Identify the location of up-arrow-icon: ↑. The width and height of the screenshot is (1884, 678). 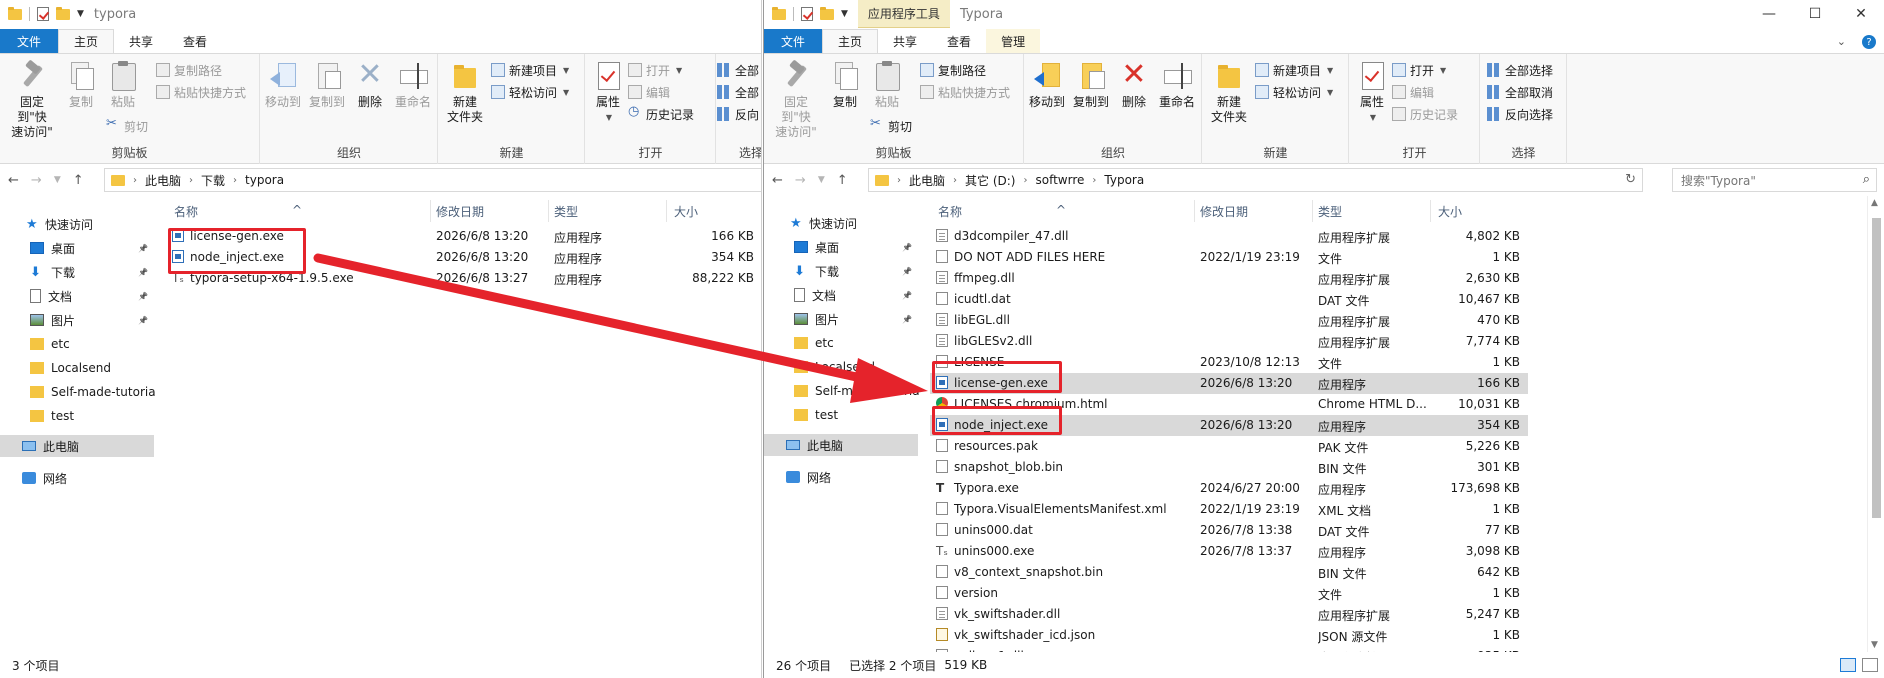
(842, 180).